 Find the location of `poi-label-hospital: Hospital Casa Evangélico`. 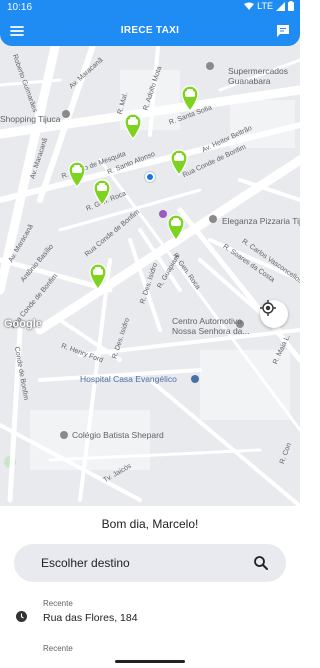

poi-label-hospital: Hospital Casa Evangélico is located at coordinates (128, 379).